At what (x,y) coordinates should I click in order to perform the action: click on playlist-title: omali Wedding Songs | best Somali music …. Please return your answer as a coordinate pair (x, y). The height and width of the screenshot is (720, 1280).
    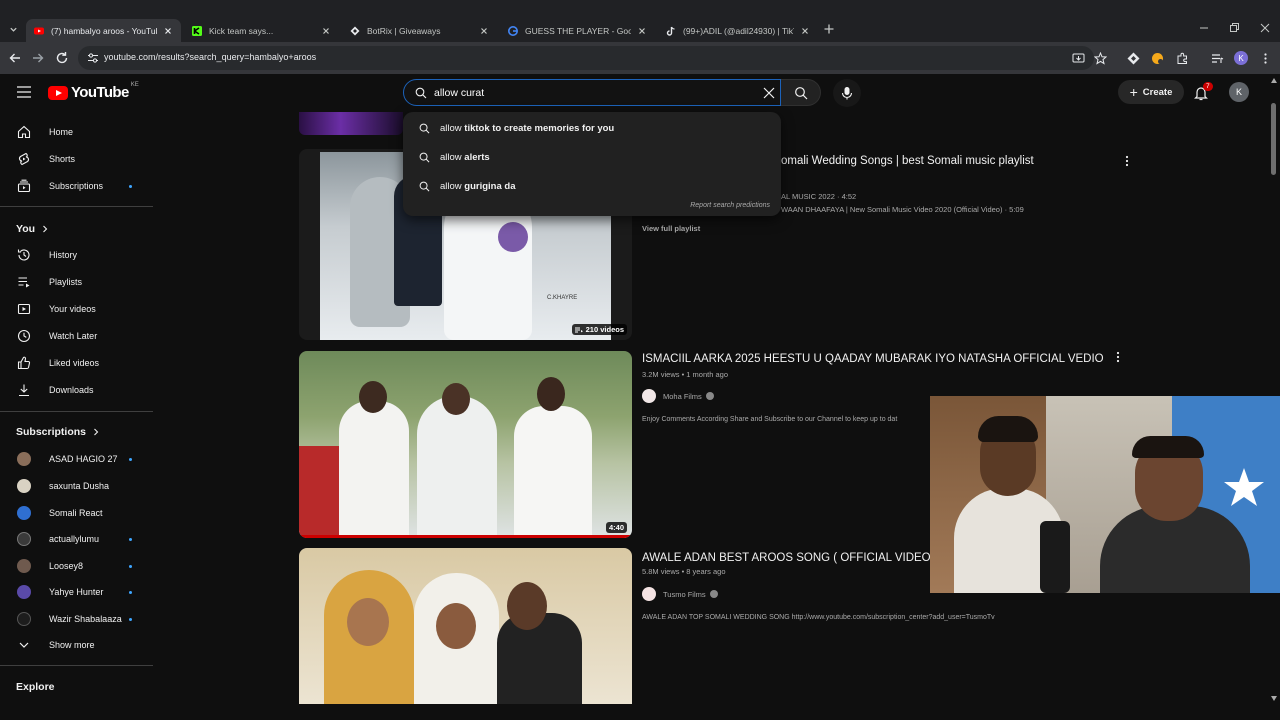
    Looking at the image, I should click on (907, 161).